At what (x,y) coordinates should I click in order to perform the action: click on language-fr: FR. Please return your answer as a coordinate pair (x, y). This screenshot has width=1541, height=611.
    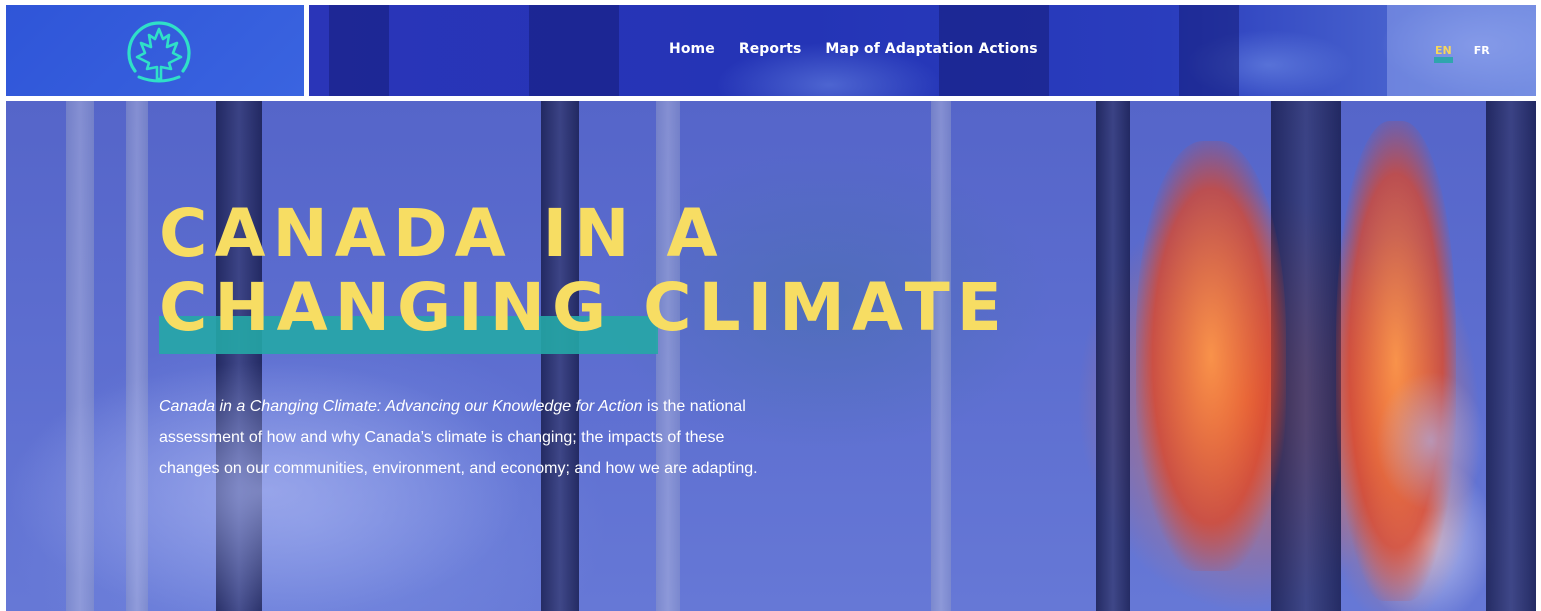
    Looking at the image, I should click on (1482, 50).